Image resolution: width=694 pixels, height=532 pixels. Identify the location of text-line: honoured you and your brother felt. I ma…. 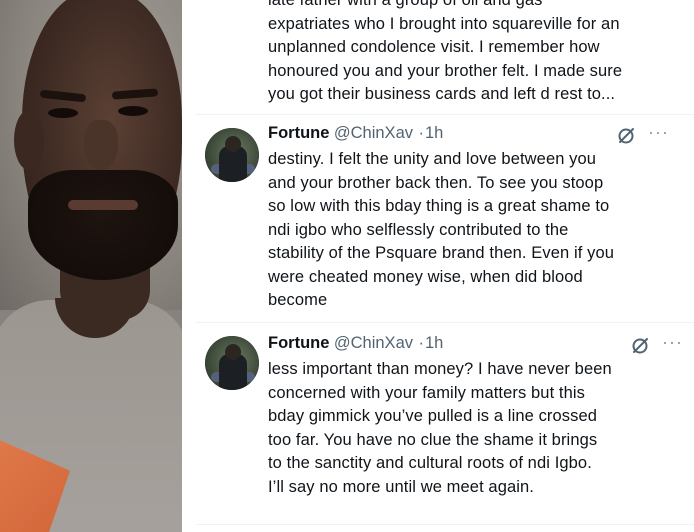
(445, 70).